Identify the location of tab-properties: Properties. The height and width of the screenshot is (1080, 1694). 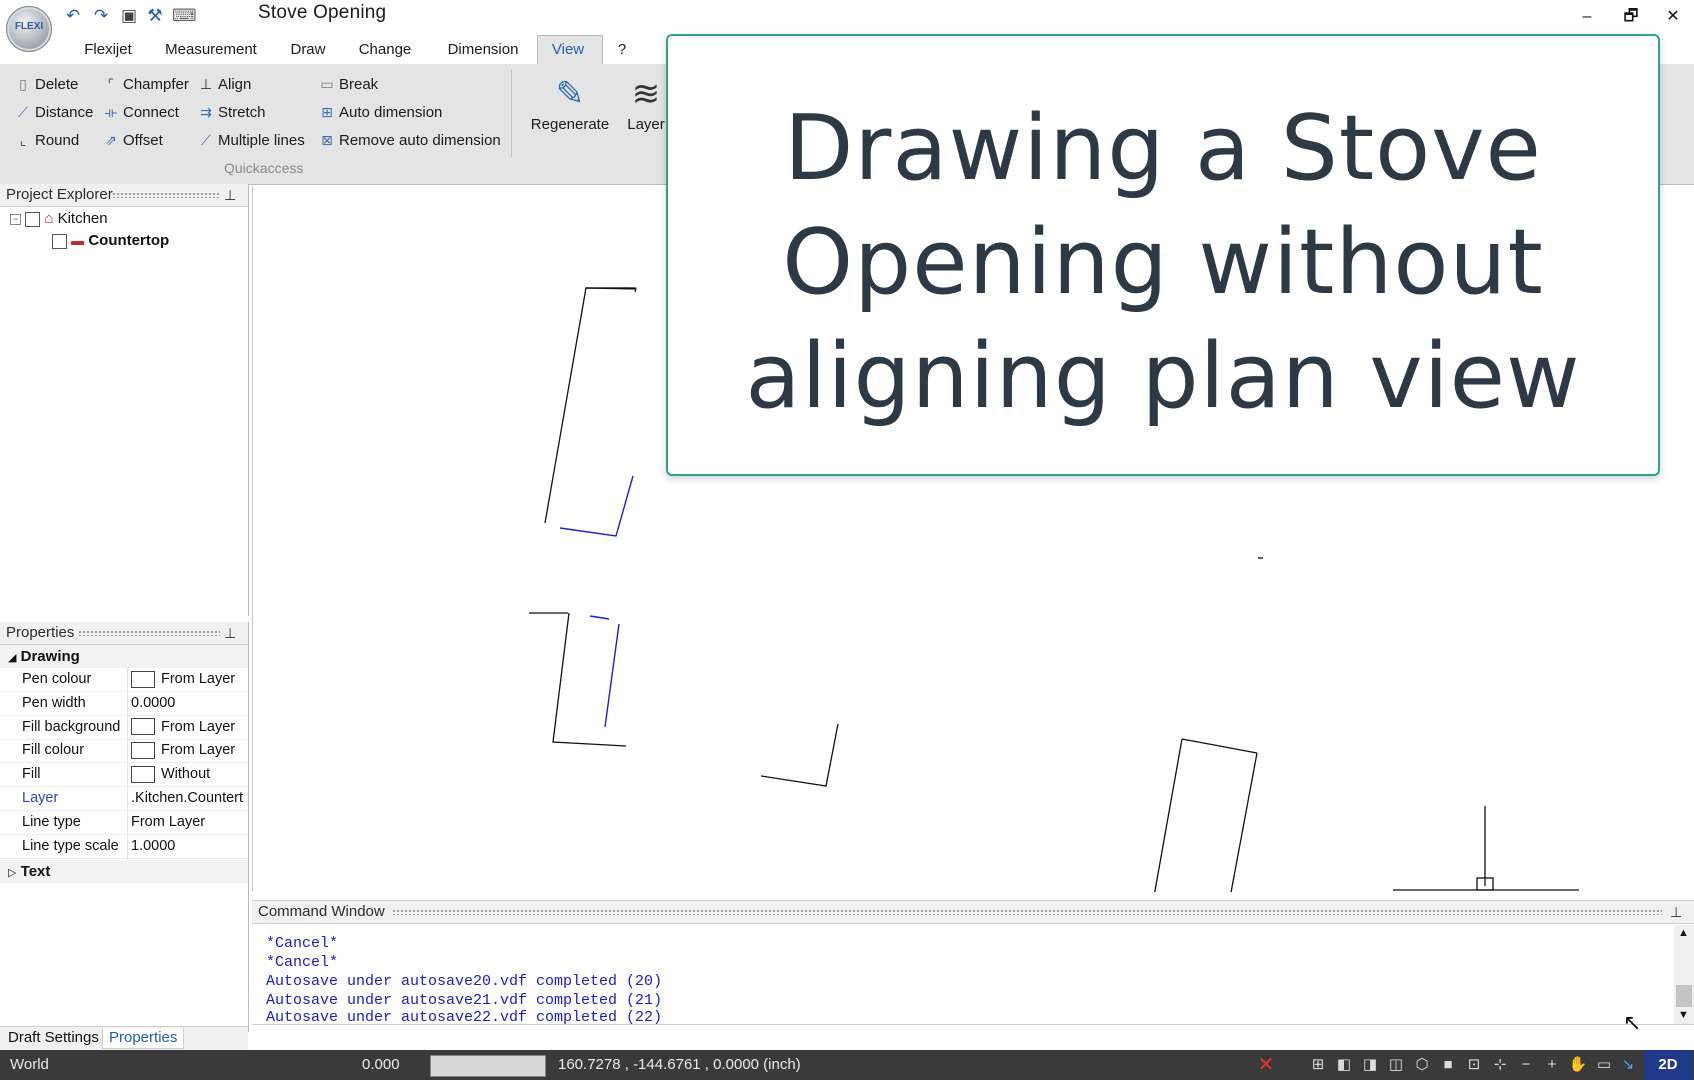
(143, 1038).